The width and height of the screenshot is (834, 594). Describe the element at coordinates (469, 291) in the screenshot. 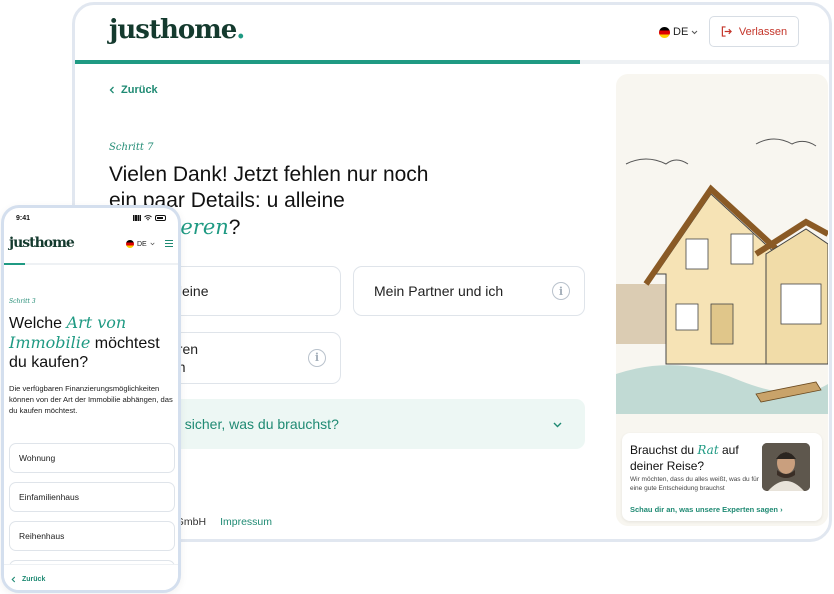

I see `option-partner-and-me: Mein Partner und ich i` at that location.